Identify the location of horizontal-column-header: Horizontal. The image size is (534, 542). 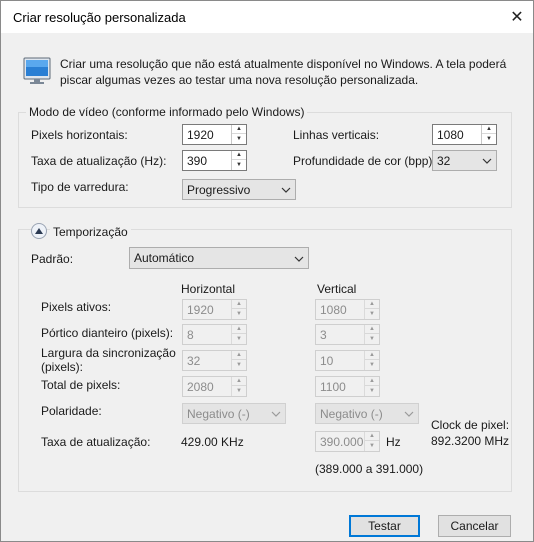
(208, 289).